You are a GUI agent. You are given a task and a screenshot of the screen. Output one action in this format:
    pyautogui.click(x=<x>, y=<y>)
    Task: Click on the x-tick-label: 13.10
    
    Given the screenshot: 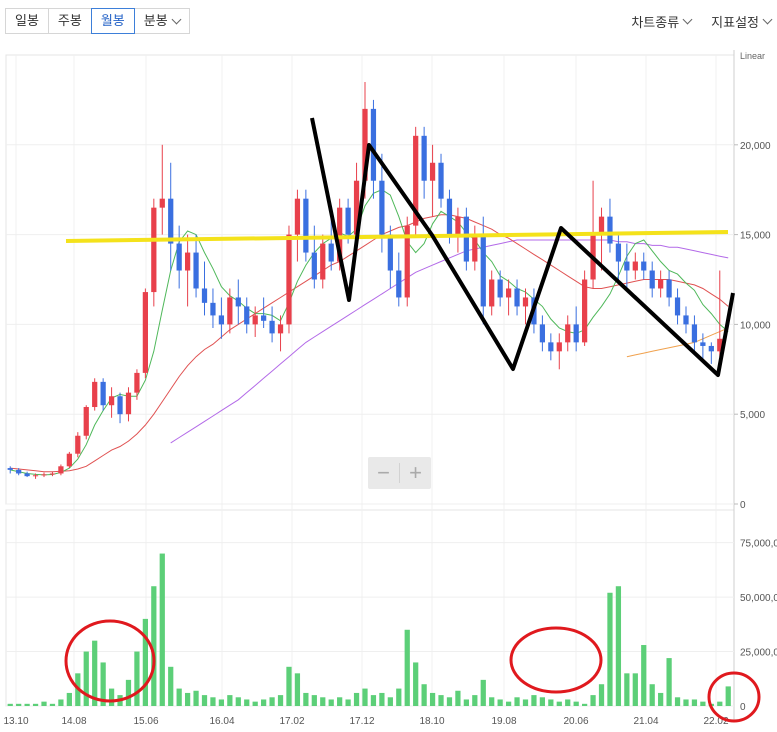 What is the action you would take?
    pyautogui.click(x=15, y=721)
    